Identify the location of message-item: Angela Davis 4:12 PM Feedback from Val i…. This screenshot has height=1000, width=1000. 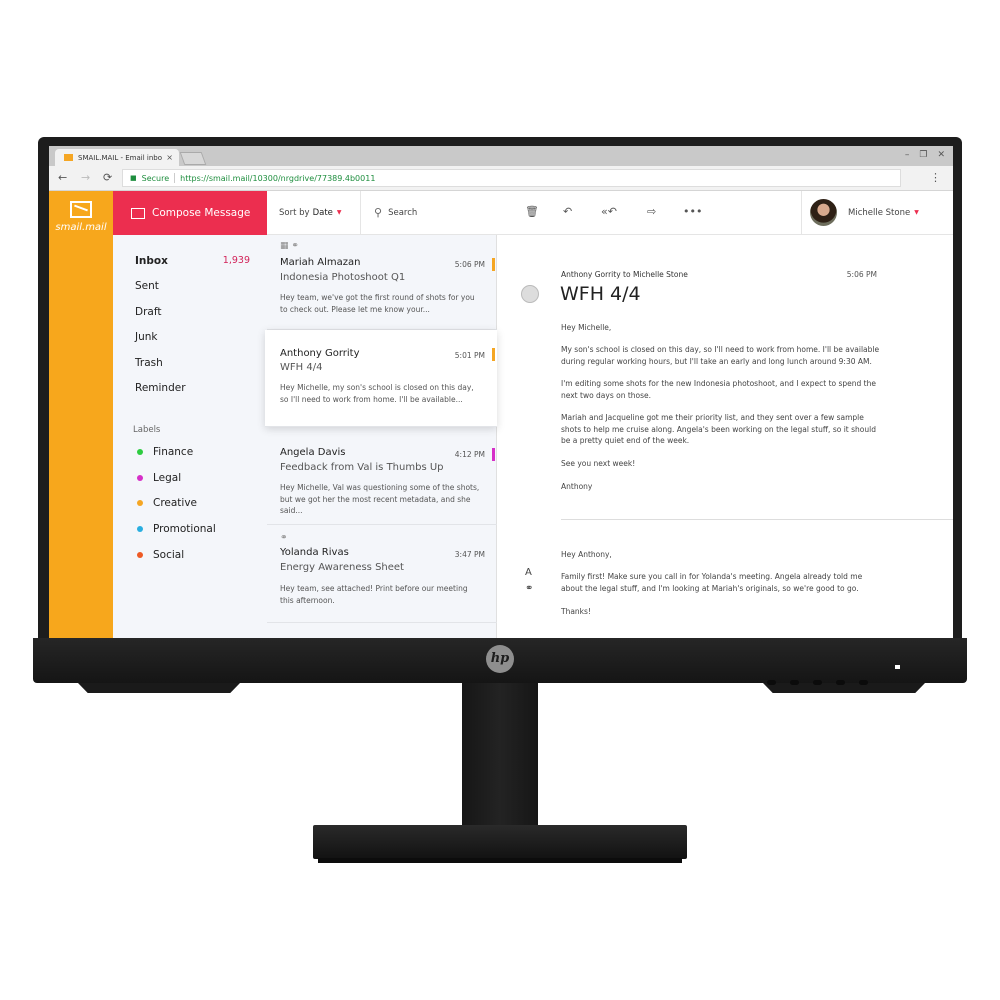
(382, 476).